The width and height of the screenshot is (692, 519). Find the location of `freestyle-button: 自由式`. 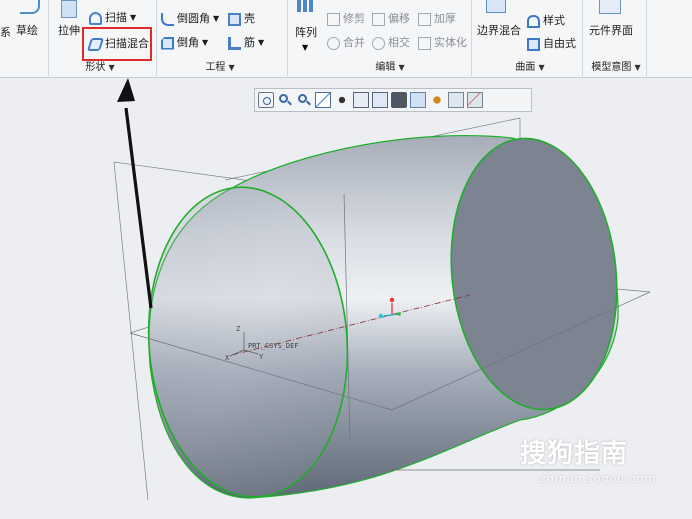

freestyle-button: 自由式 is located at coordinates (551, 44).